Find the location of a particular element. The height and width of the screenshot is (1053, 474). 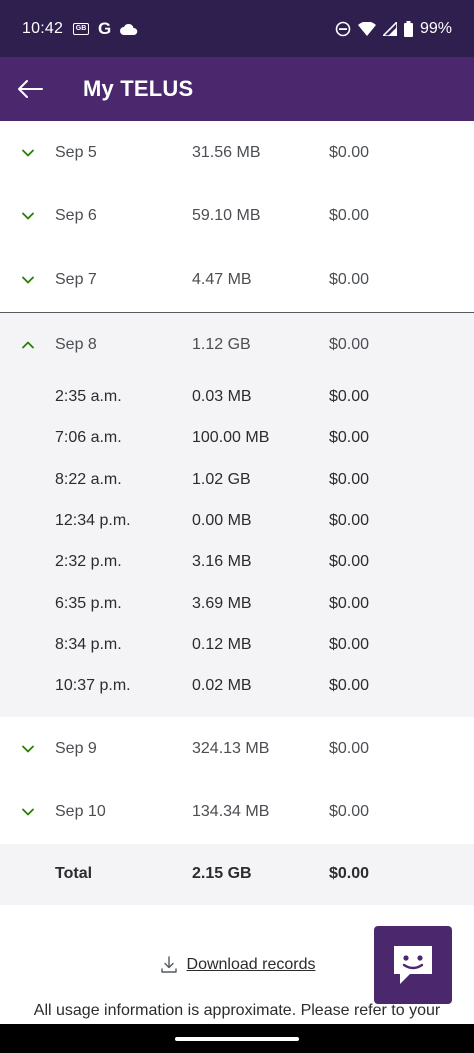

battery-icon is located at coordinates (408, 28).